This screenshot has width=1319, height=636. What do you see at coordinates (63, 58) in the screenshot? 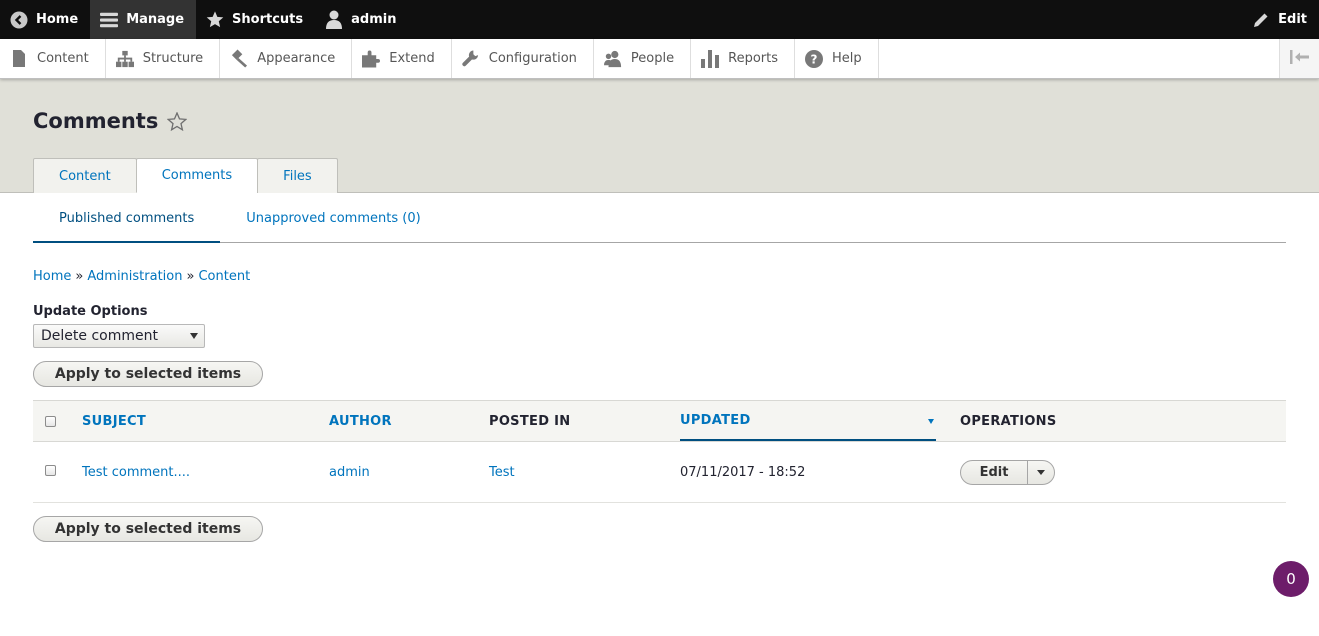
I see `tray-label-content: Content` at bounding box center [63, 58].